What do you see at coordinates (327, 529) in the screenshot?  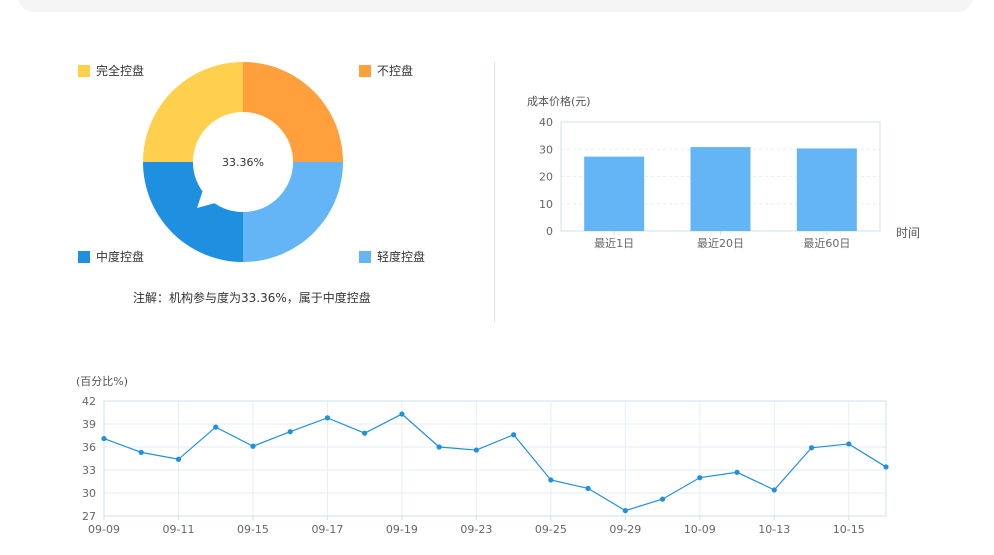 I see `line-x-tick: 09-17` at bounding box center [327, 529].